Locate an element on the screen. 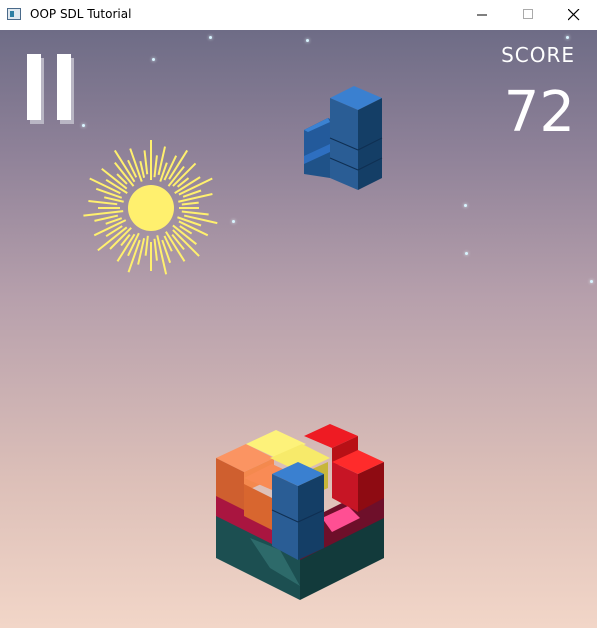 This screenshot has height=628, width=597. minimize-button is located at coordinates (483, 15).